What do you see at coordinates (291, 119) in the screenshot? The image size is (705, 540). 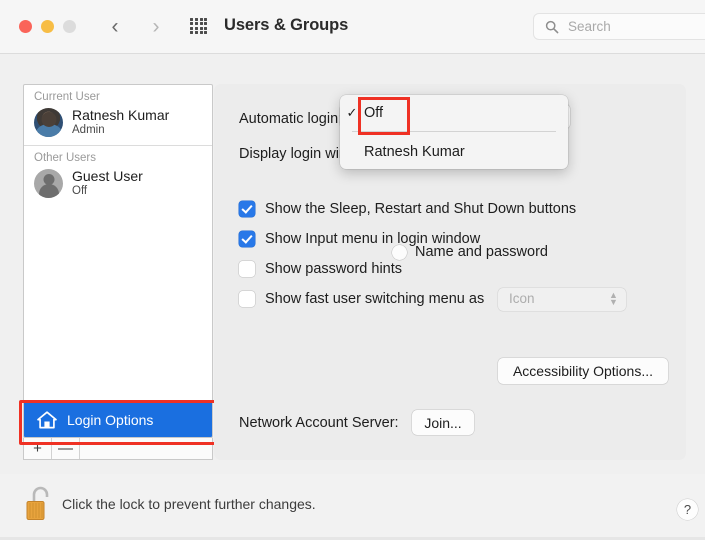 I see `automatic-login-label: Automatic login:` at bounding box center [291, 119].